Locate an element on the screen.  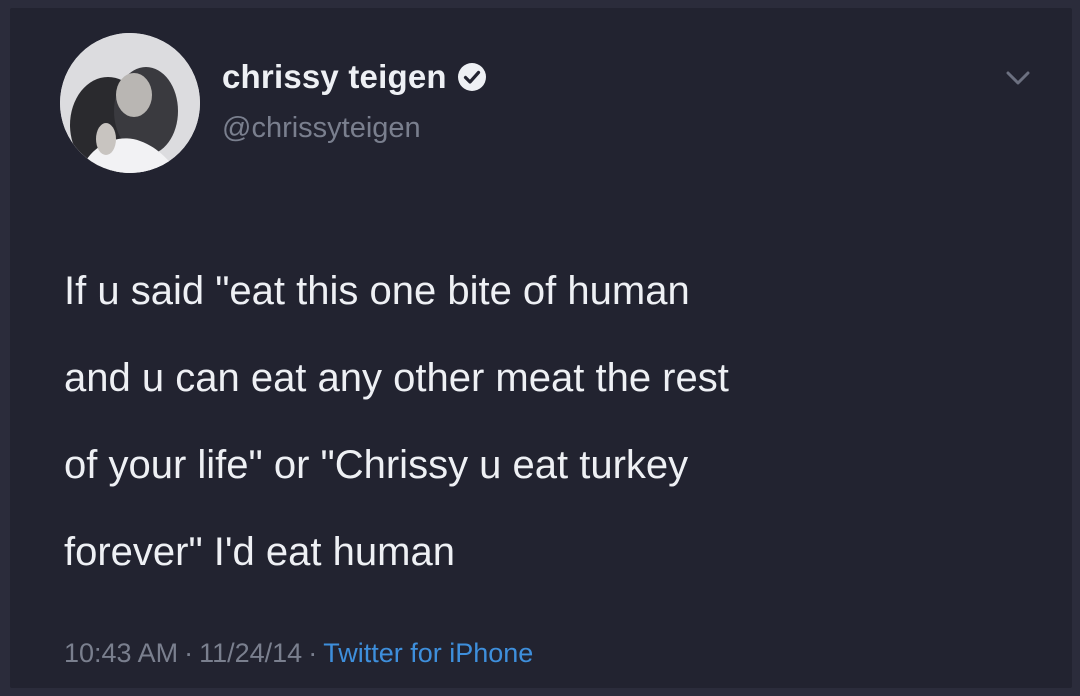
tweet-line: forever" I'd eat human is located at coordinates (259, 552).